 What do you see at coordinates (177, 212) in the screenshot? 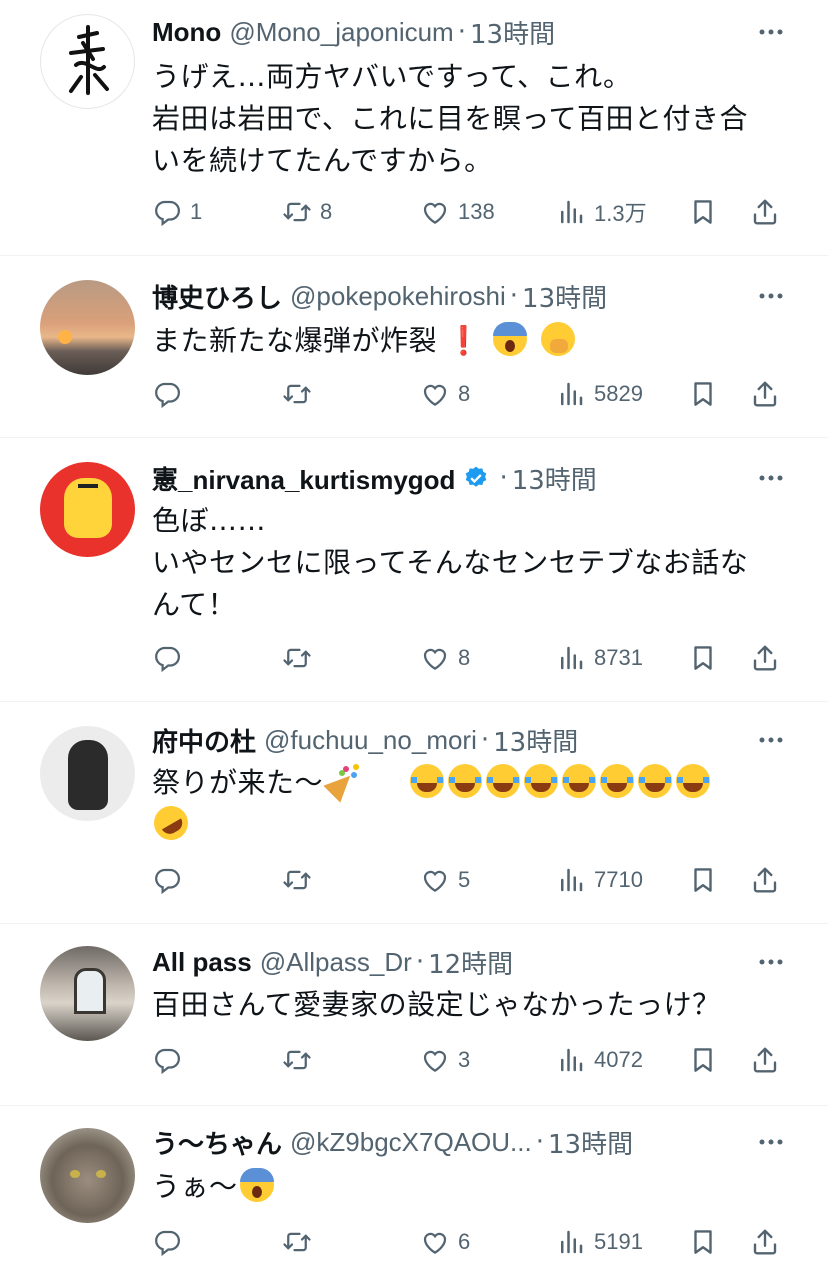
I see `reply-button: 1` at bounding box center [177, 212].